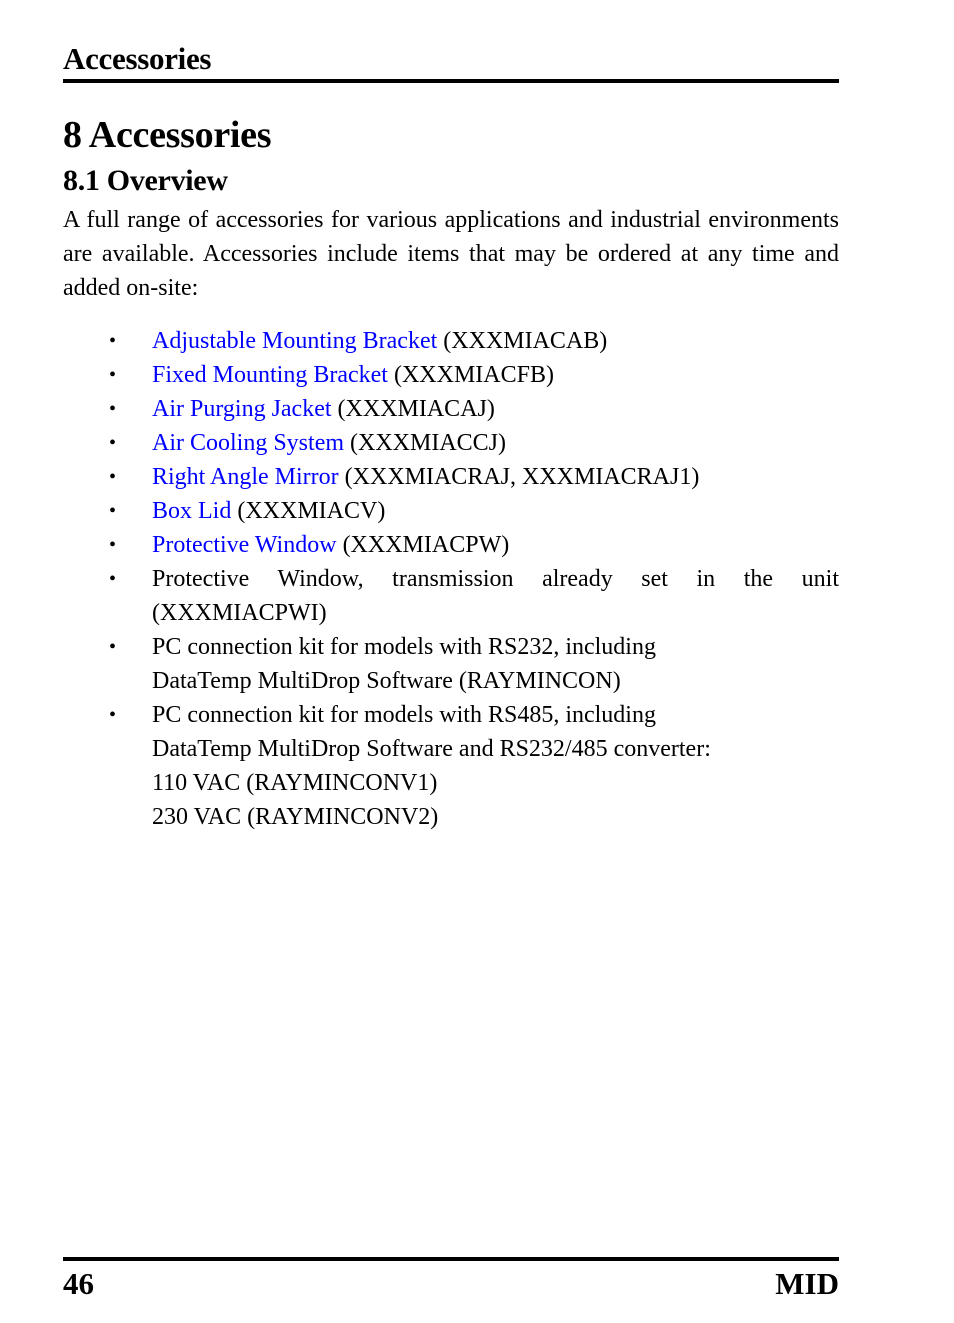 The width and height of the screenshot is (954, 1323). What do you see at coordinates (295, 817) in the screenshot?
I see `item-text-rs485-kit-230vac: 230 VAC (RAYMINCONV2)` at bounding box center [295, 817].